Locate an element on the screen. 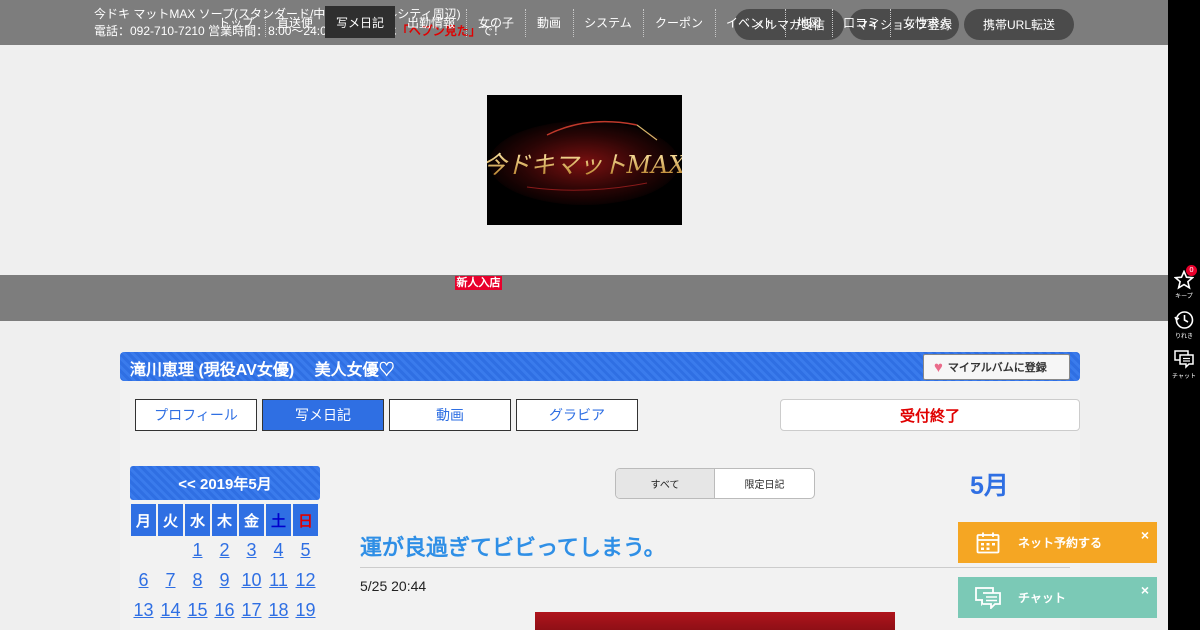 The image size is (1200, 630). weekday-thu: 木 is located at coordinates (224, 520).